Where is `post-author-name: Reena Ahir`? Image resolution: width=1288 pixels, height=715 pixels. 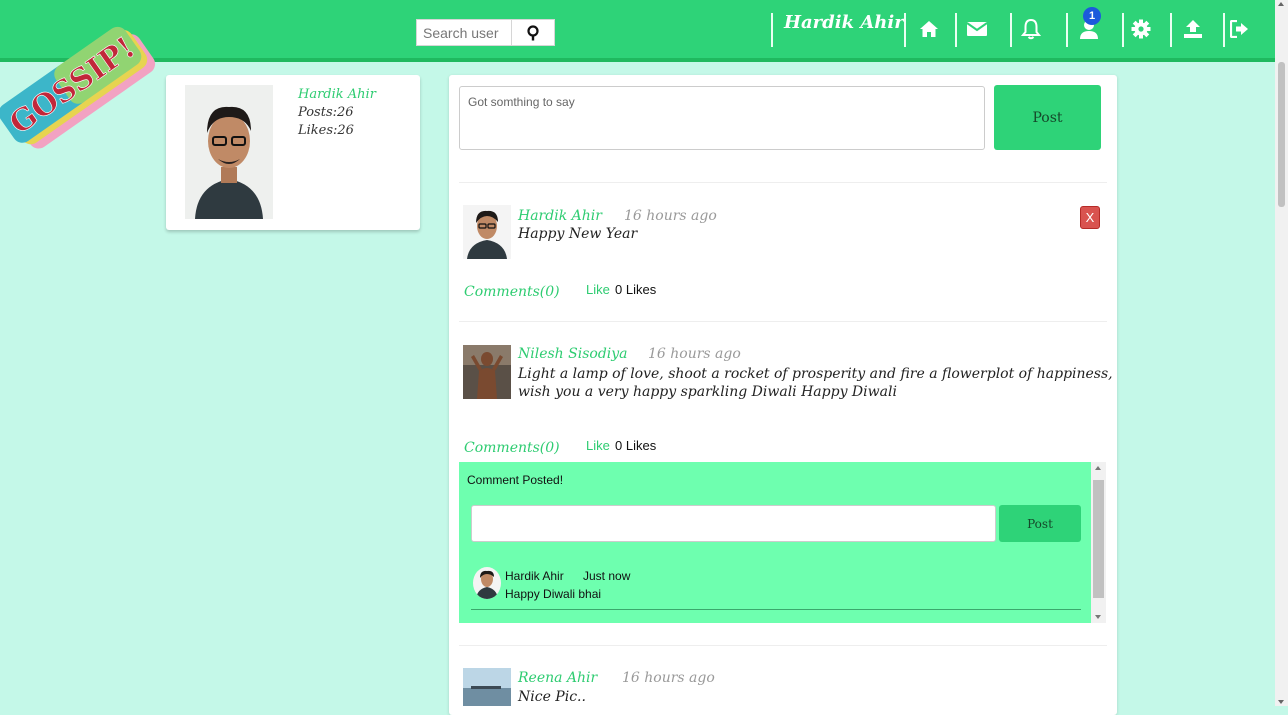 post-author-name: Reena Ahir is located at coordinates (557, 678).